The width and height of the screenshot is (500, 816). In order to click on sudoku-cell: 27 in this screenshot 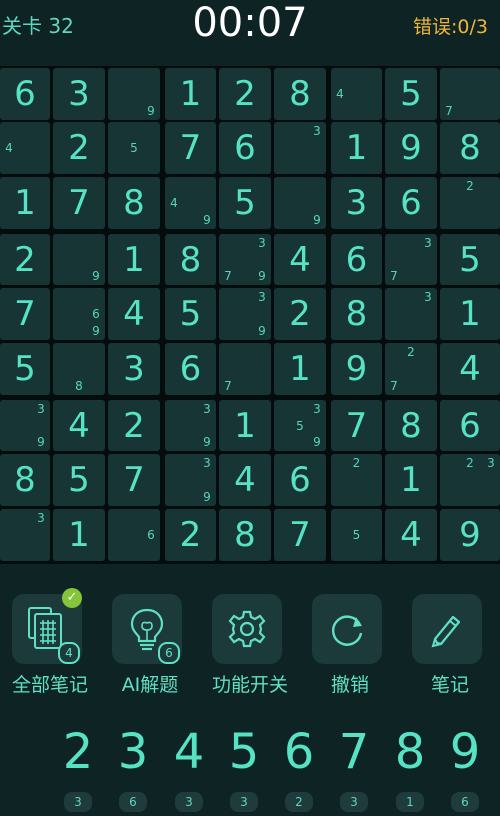, I will do `click(411, 369)`.